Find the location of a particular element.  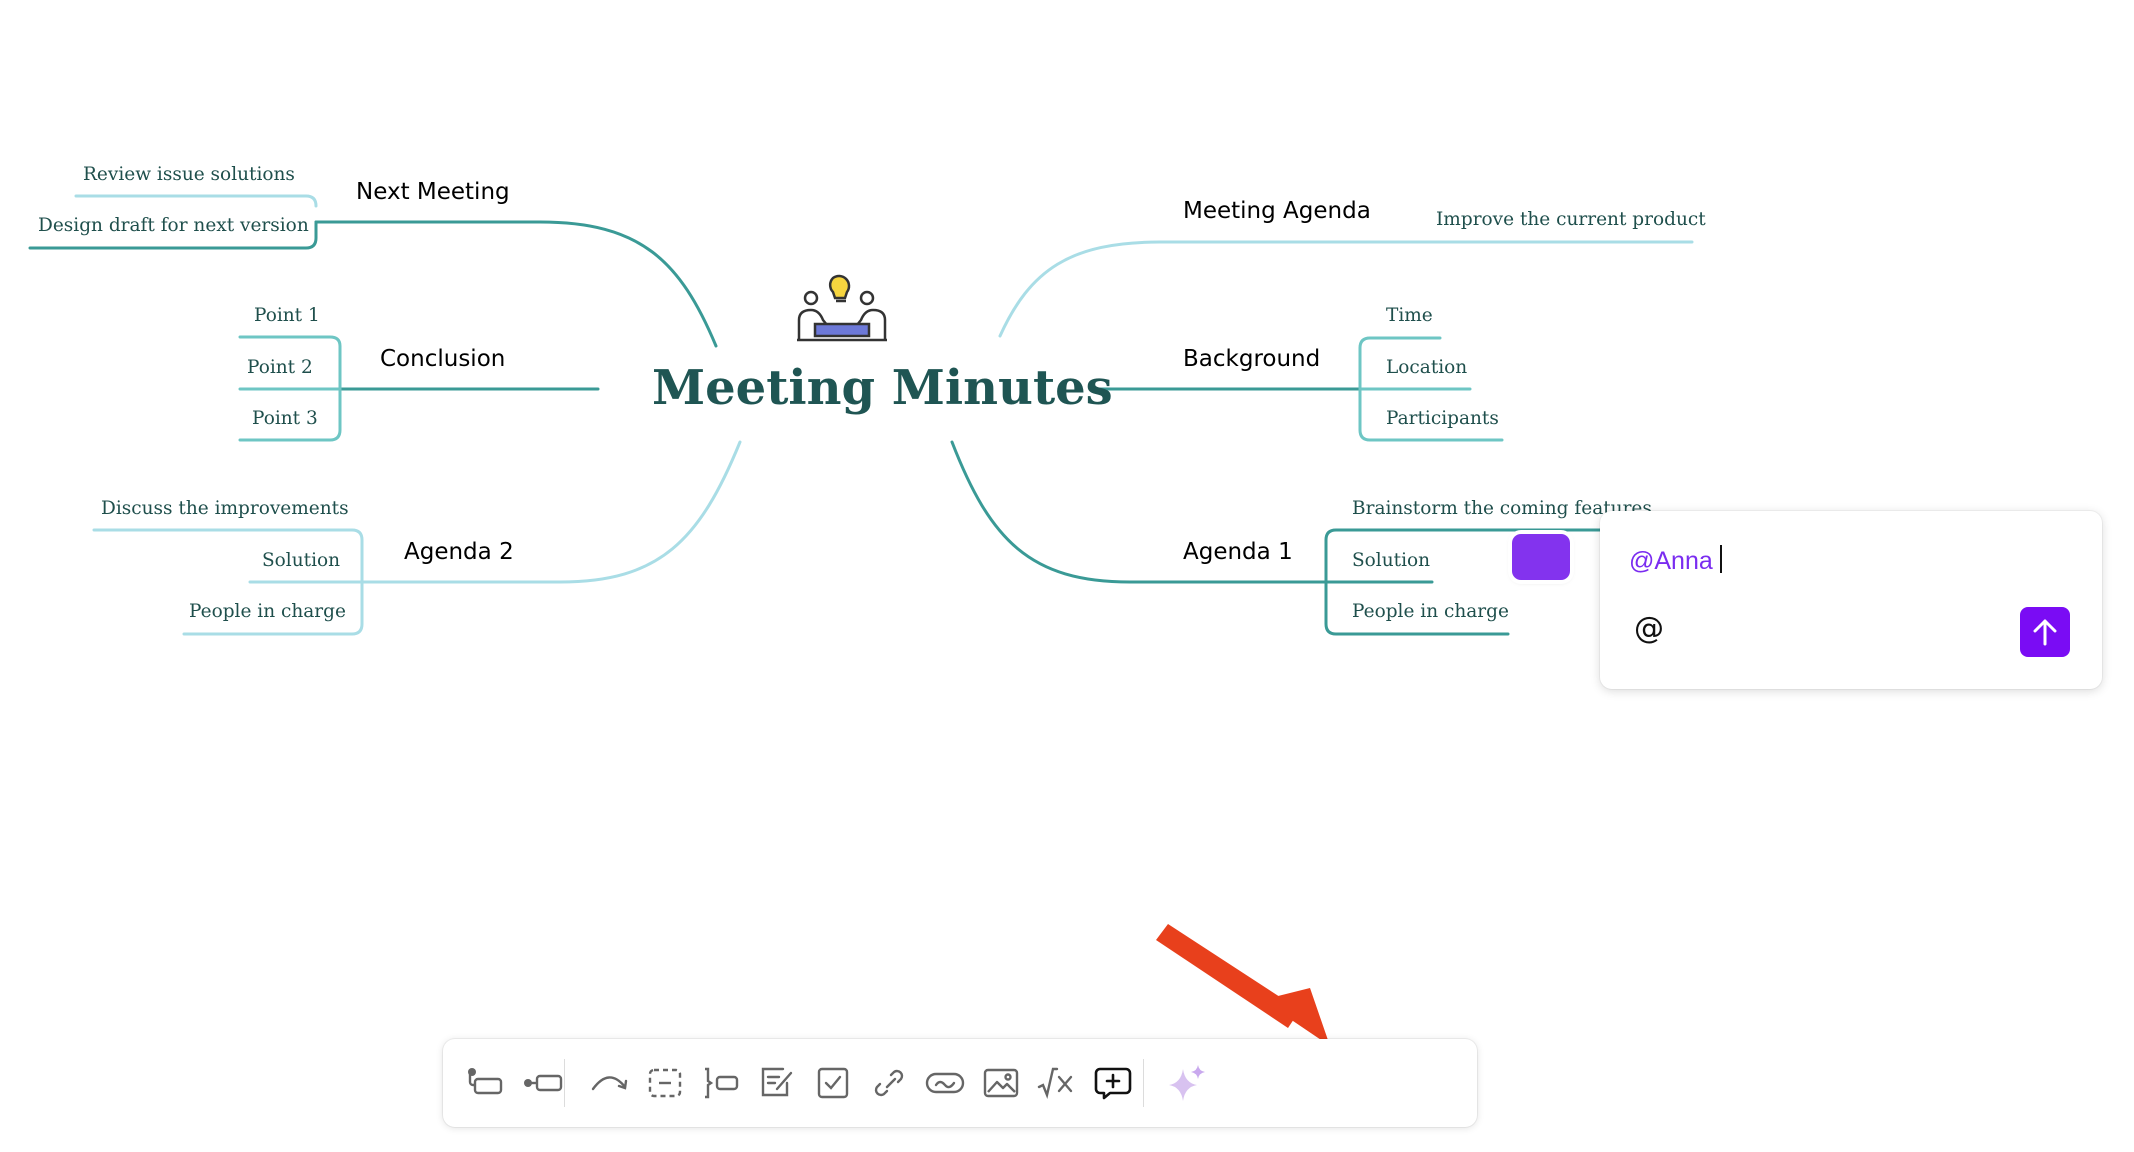

summary-icon is located at coordinates (722, 1083).